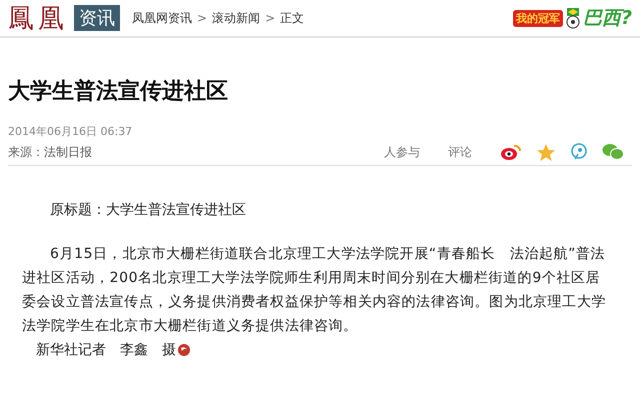 The height and width of the screenshot is (415, 640). I want to click on publish-date: 2014年06月16日 06:37, so click(71, 131).